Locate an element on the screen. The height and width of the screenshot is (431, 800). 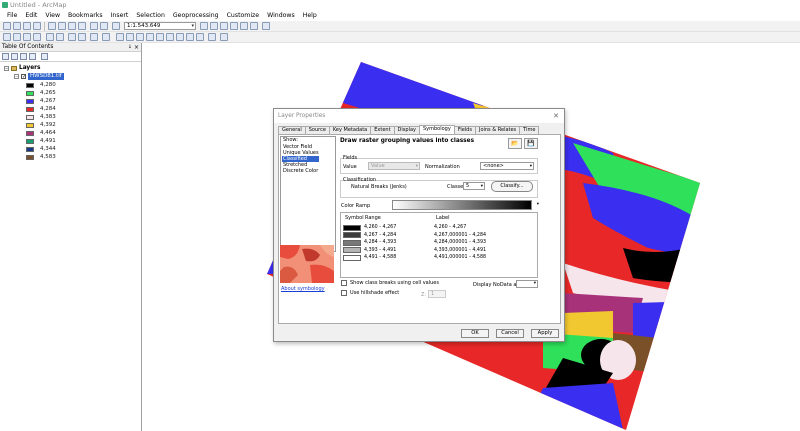
label-column-header: Label is located at coordinates (443, 218).